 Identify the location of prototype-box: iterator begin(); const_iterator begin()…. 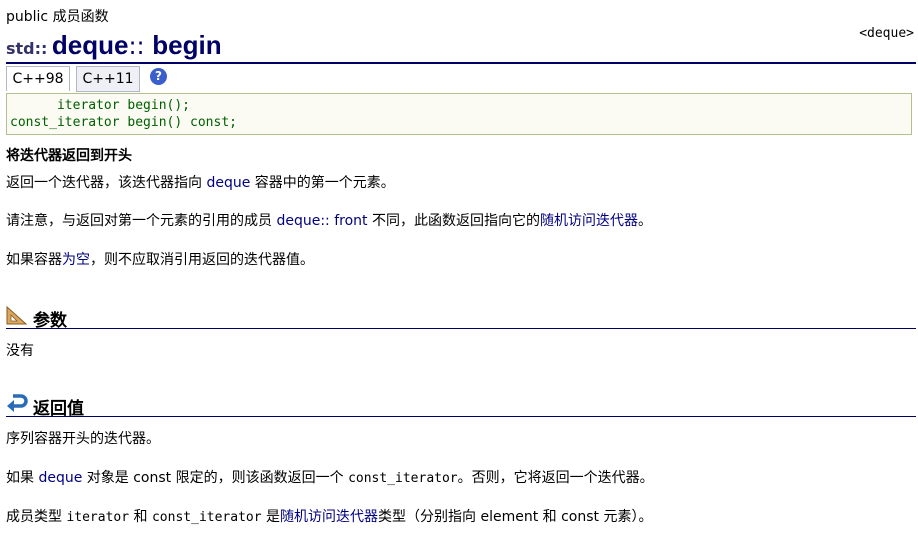
(459, 114).